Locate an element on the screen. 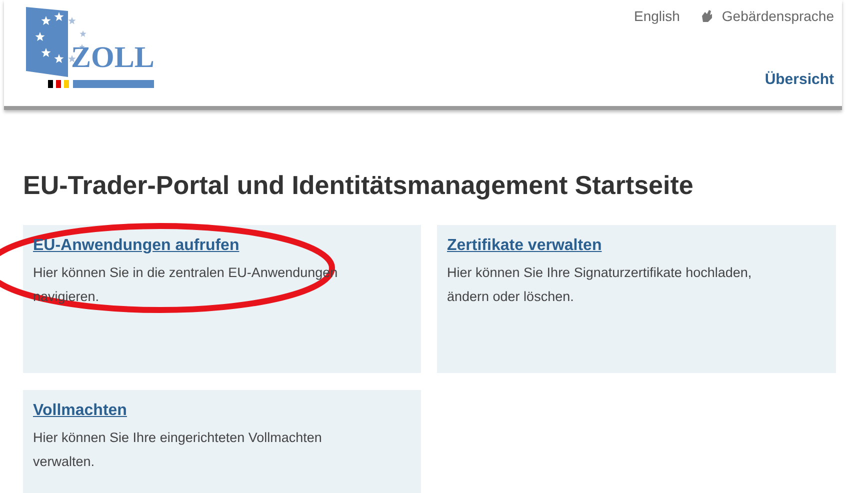 This screenshot has height=493, width=846. card-title-link: Zertifikate verwalten is located at coordinates (524, 246).